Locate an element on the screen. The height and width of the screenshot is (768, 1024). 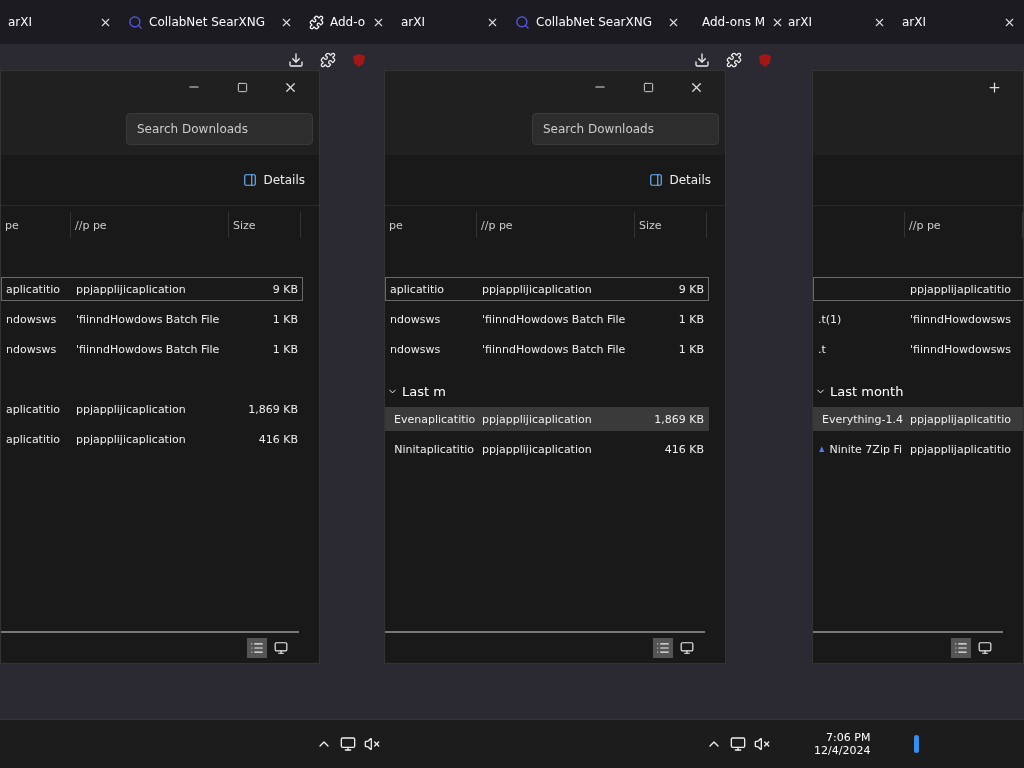
clock: 7:06 PM 12/4/2024 is located at coordinates (842, 744).